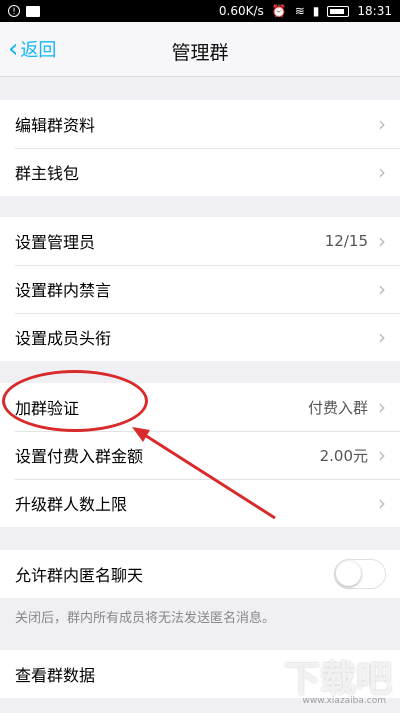  What do you see at coordinates (344, 701) in the screenshot?
I see `watermark-url: www.xiazaiba.com` at bounding box center [344, 701].